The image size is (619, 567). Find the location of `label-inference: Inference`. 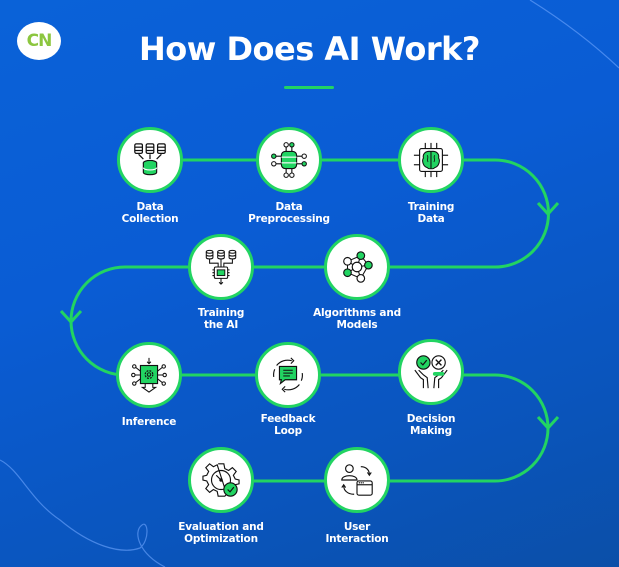

label-inference: Inference is located at coordinates (149, 422).